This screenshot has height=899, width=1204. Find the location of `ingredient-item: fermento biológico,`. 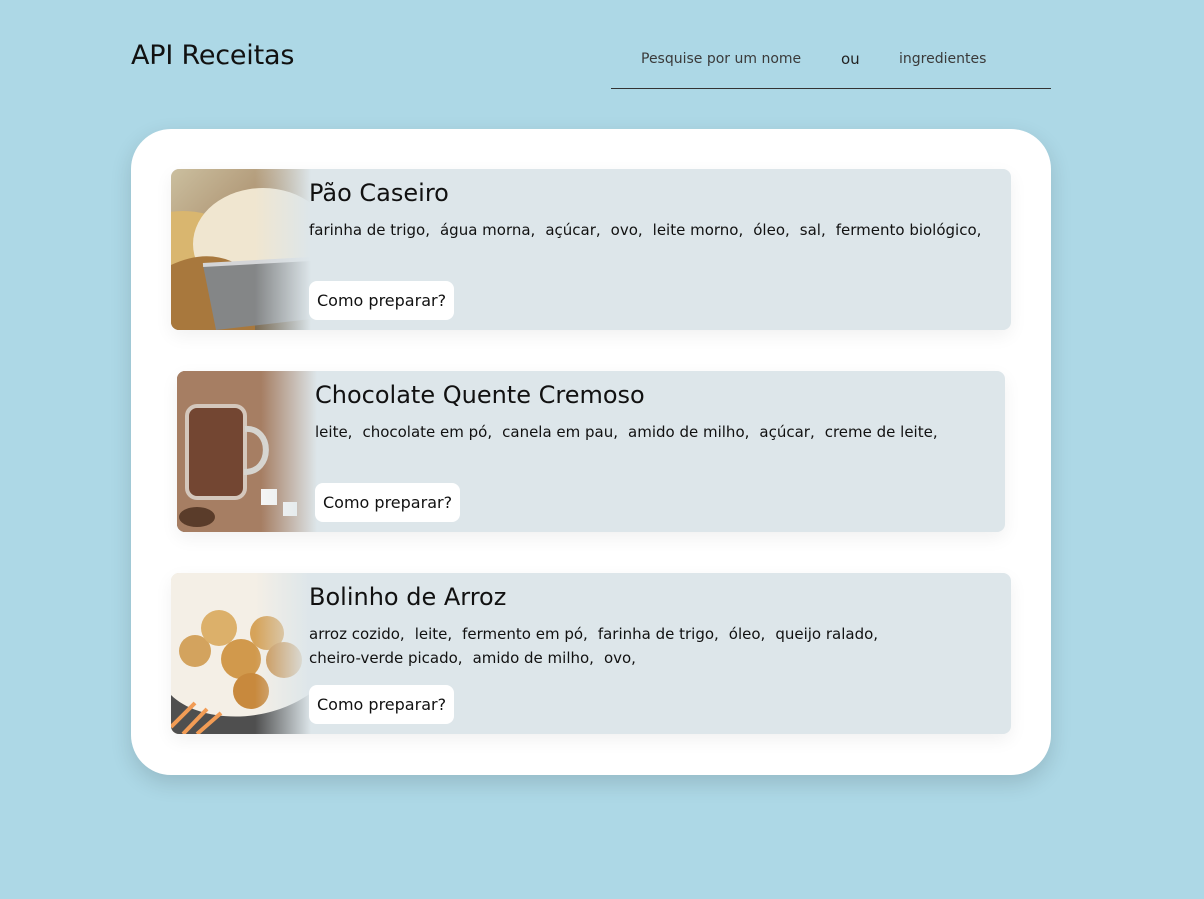

ingredient-item: fermento biológico, is located at coordinates (908, 229).